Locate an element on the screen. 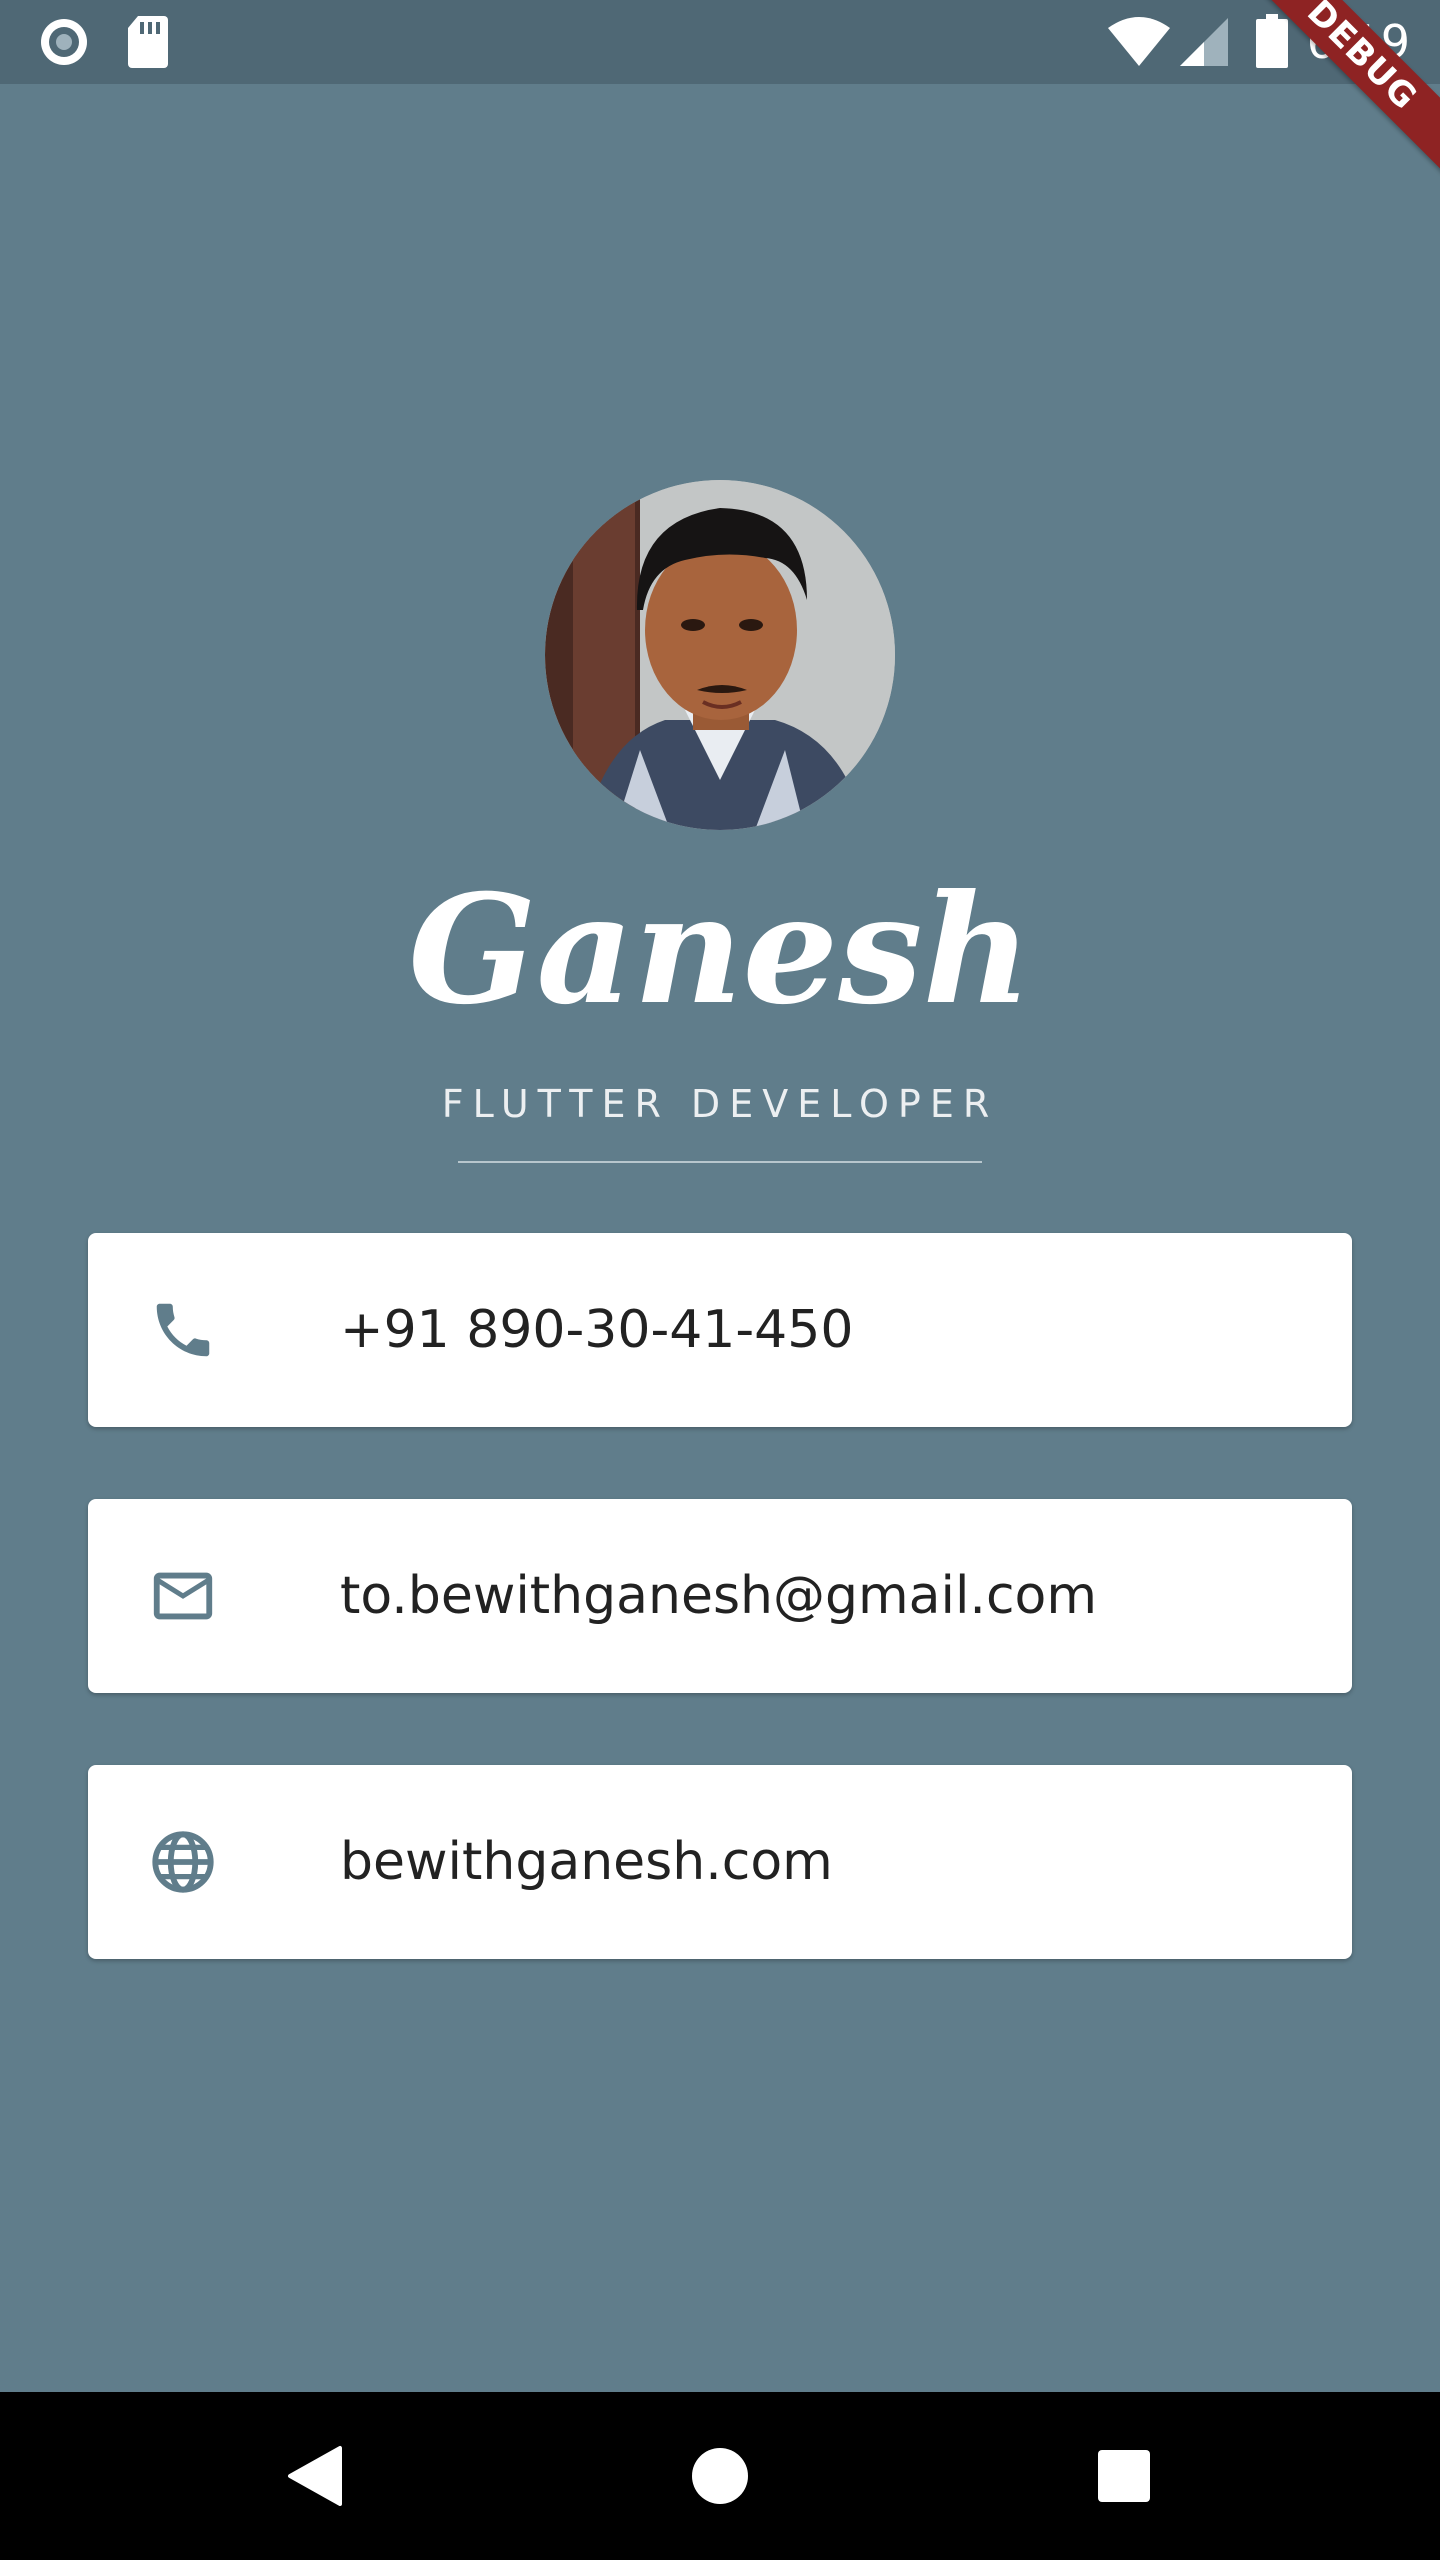 The image size is (1440, 2560). email-card: to.bewithganesh@gmail.com is located at coordinates (720, 1596).